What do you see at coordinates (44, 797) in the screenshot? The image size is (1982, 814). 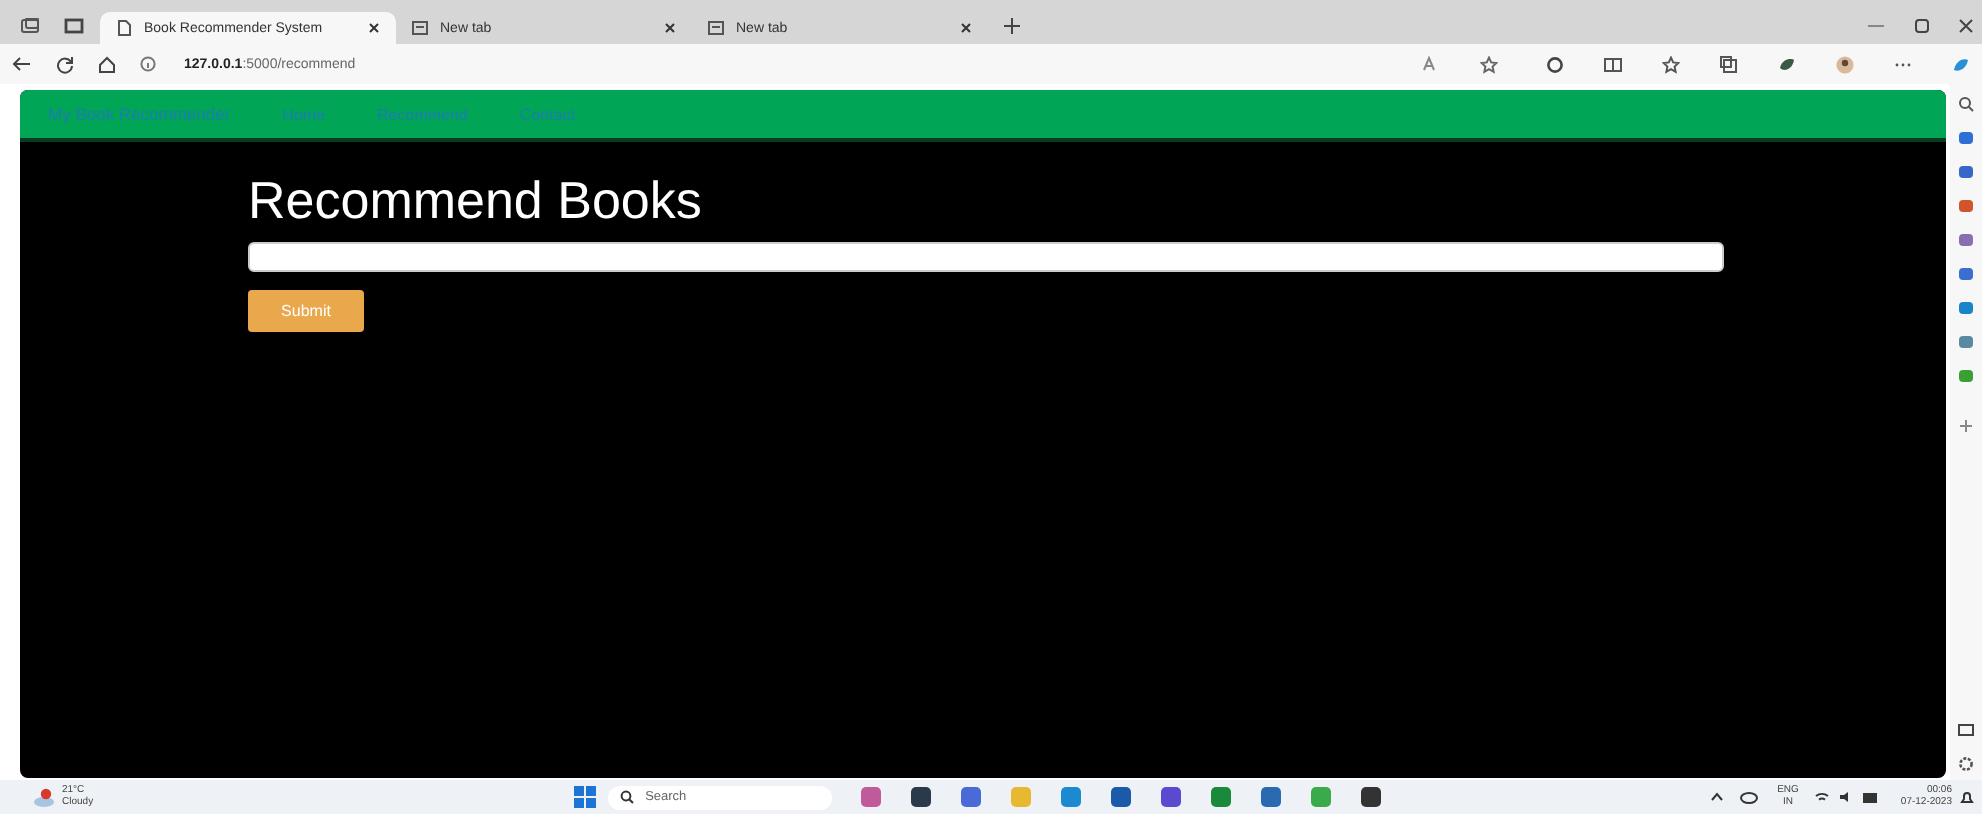 I see `weather-icon` at bounding box center [44, 797].